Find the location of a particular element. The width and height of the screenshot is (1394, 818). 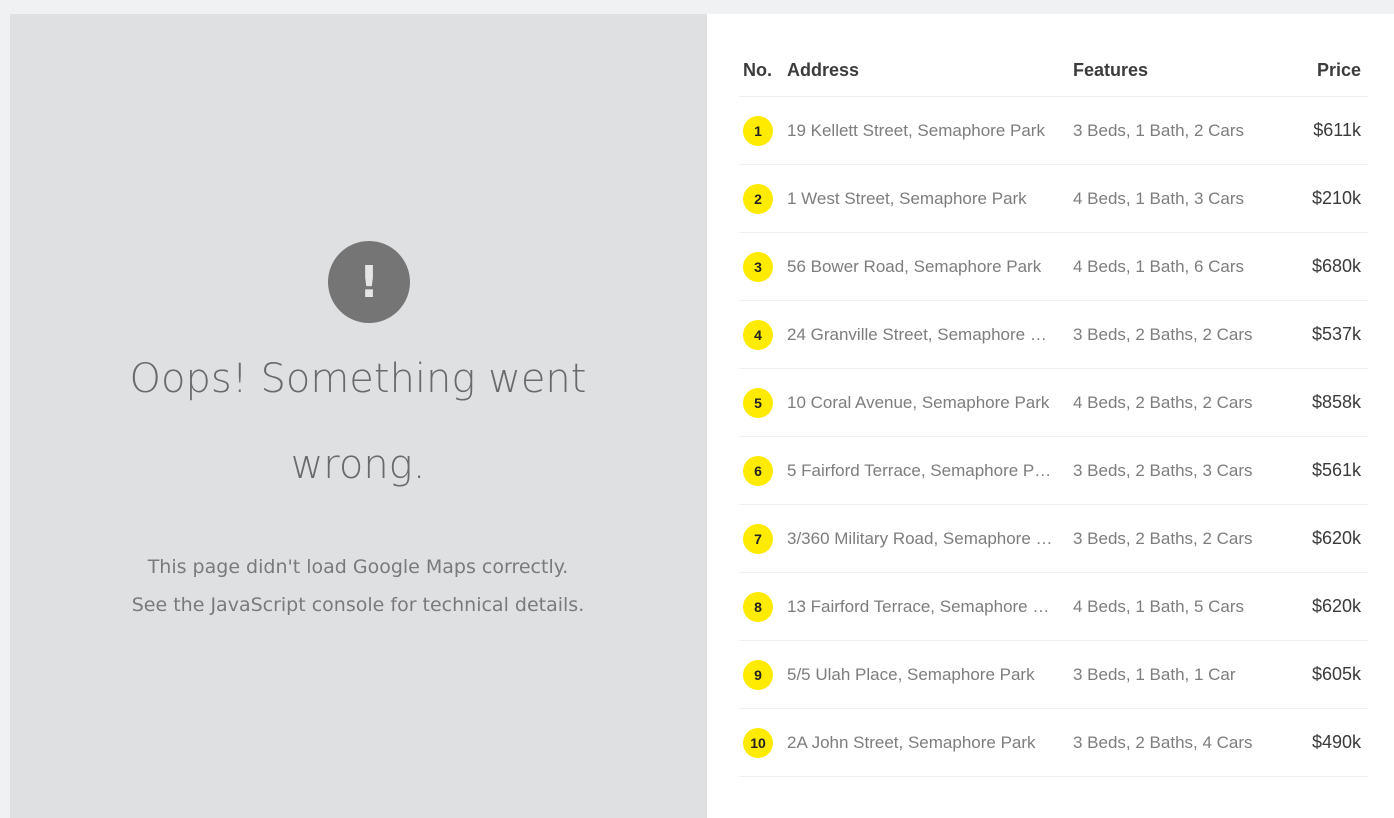

address-cell: 5 Fairford Terrace, Semaphore Park is located at coordinates (926, 470).